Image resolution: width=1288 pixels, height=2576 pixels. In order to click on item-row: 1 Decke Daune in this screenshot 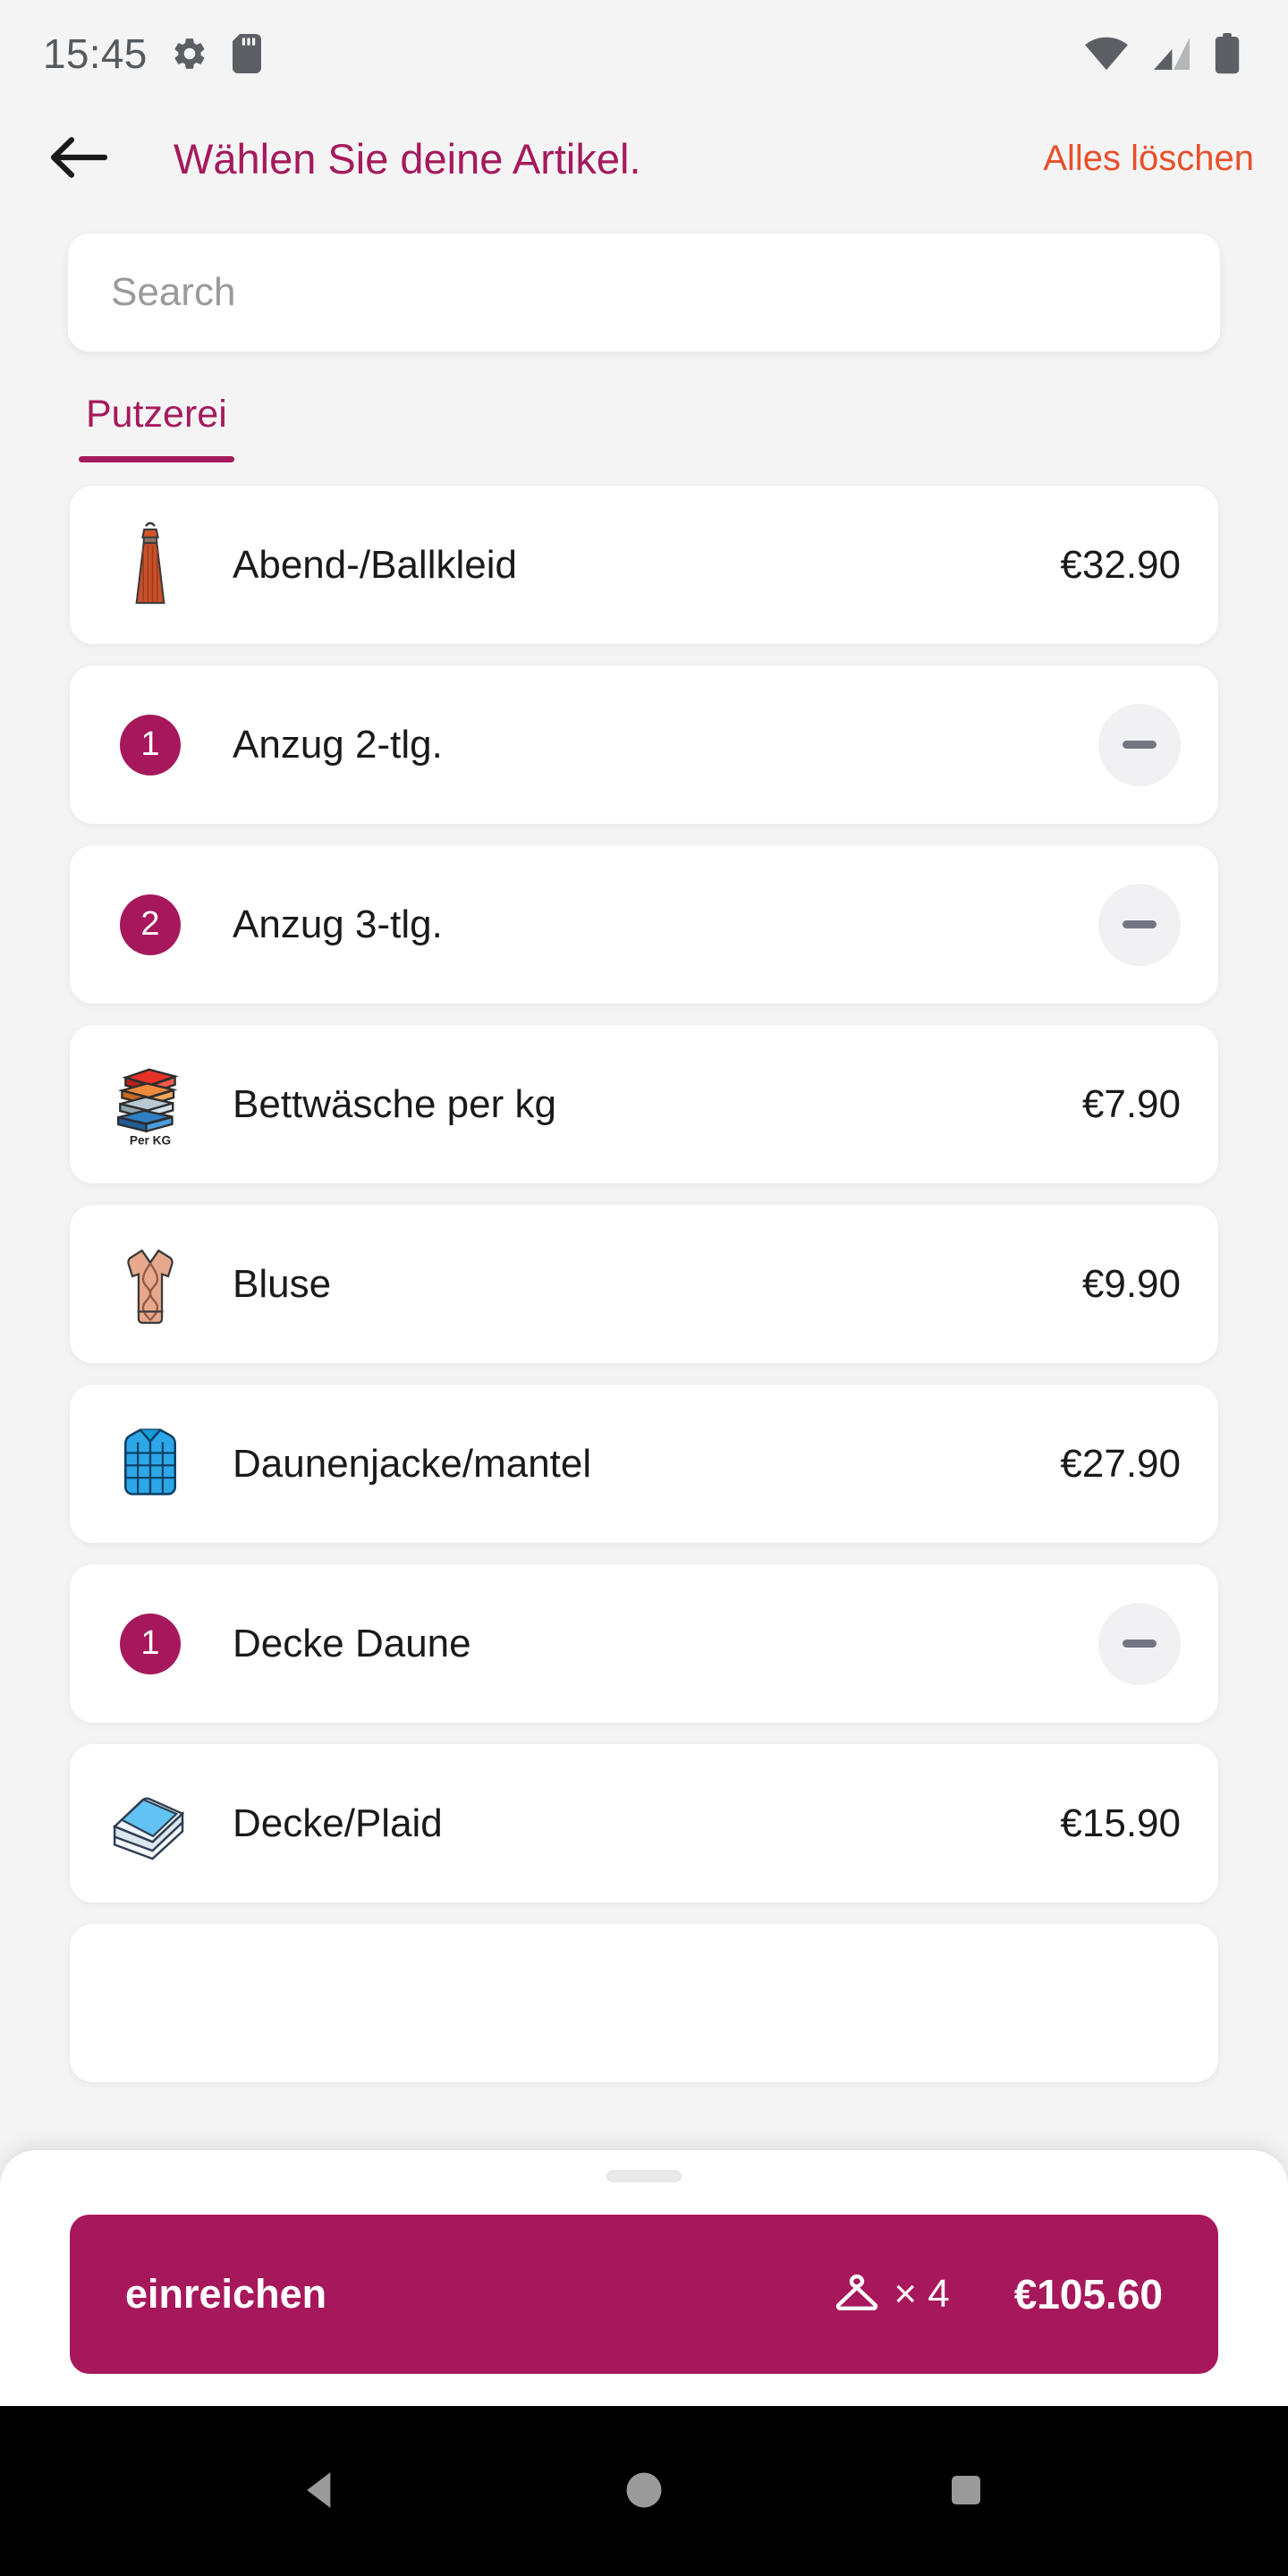, I will do `click(644, 1643)`.